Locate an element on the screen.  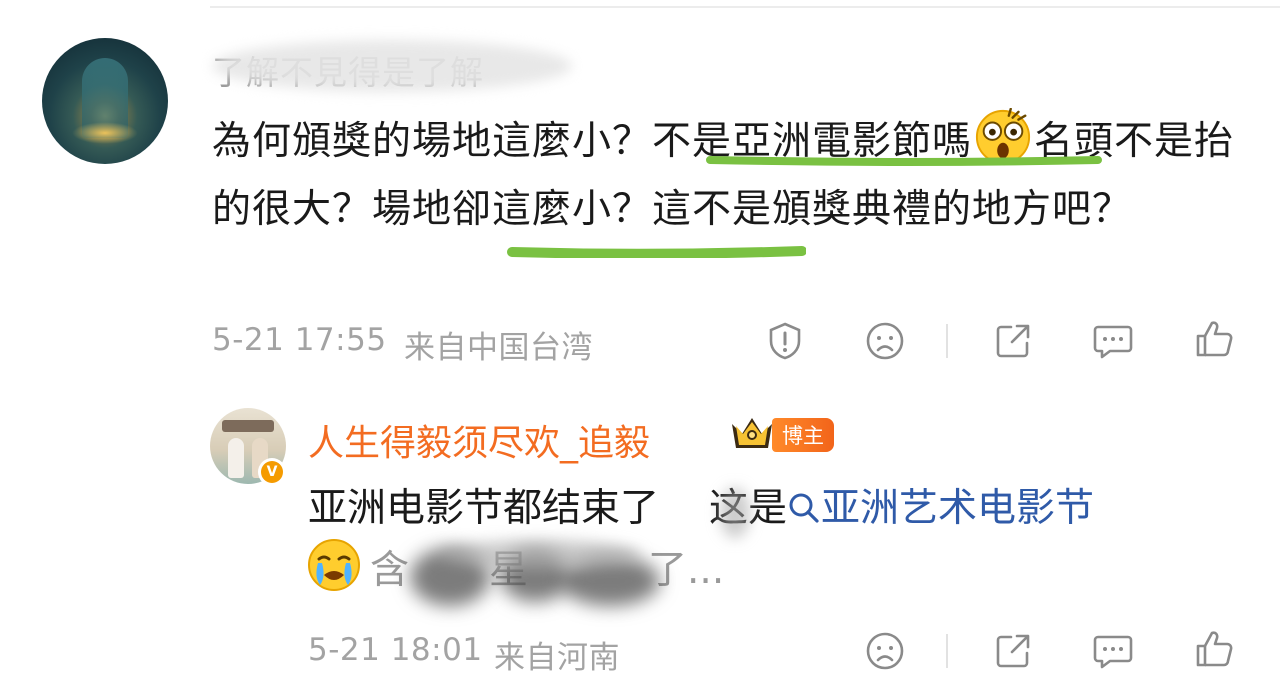
crown-icon is located at coordinates (752, 433).